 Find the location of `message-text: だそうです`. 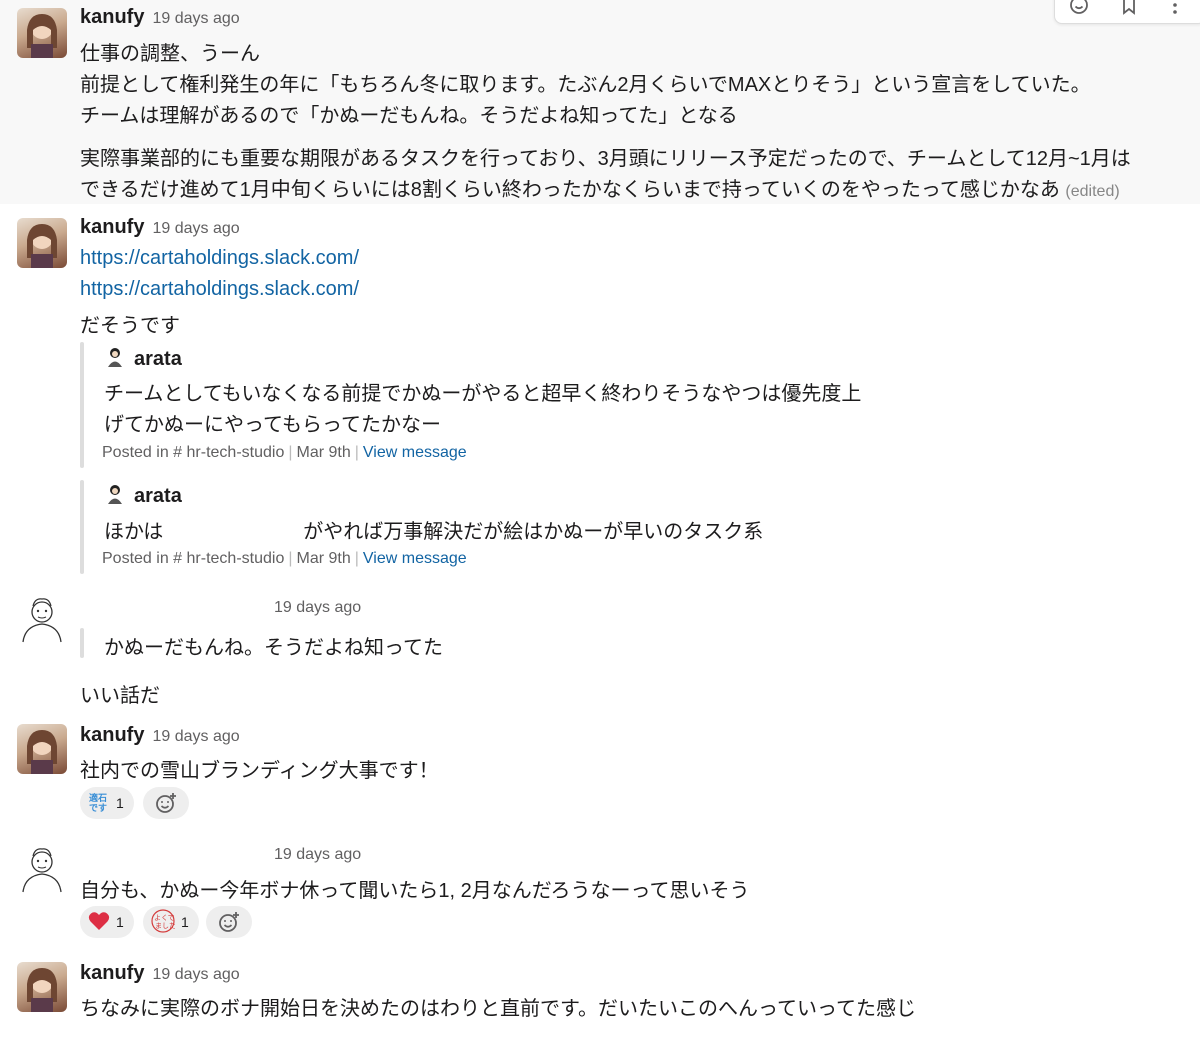

message-text: だそうです is located at coordinates (130, 326).